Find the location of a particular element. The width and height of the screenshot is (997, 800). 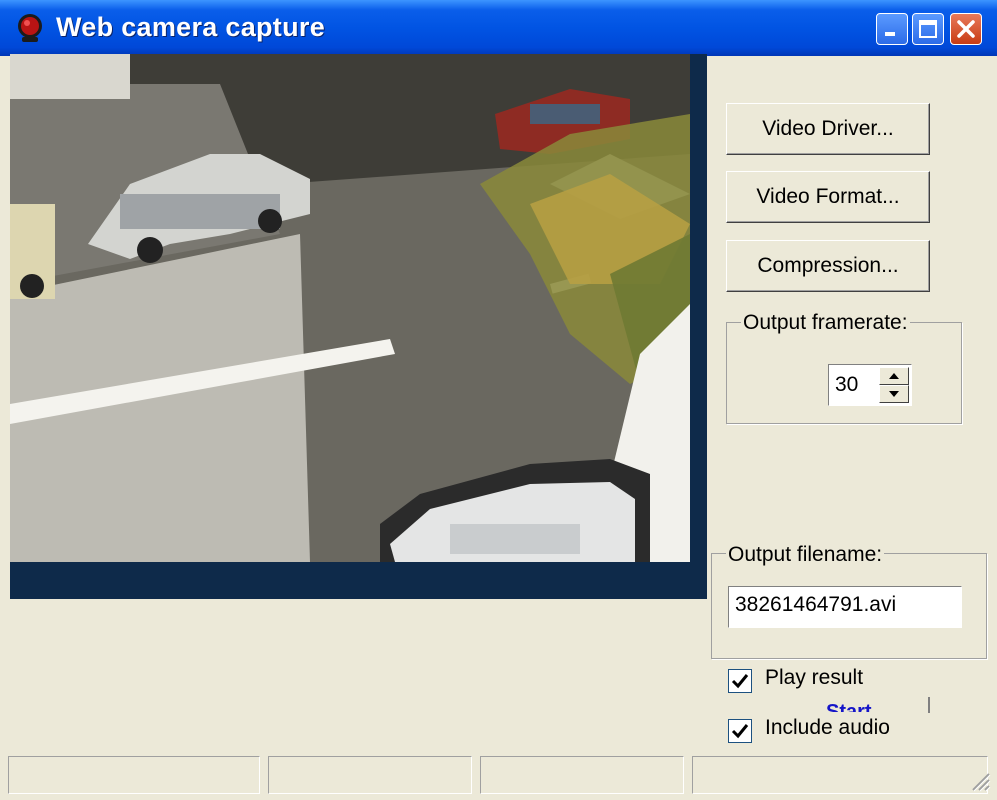

close-button is located at coordinates (966, 29).